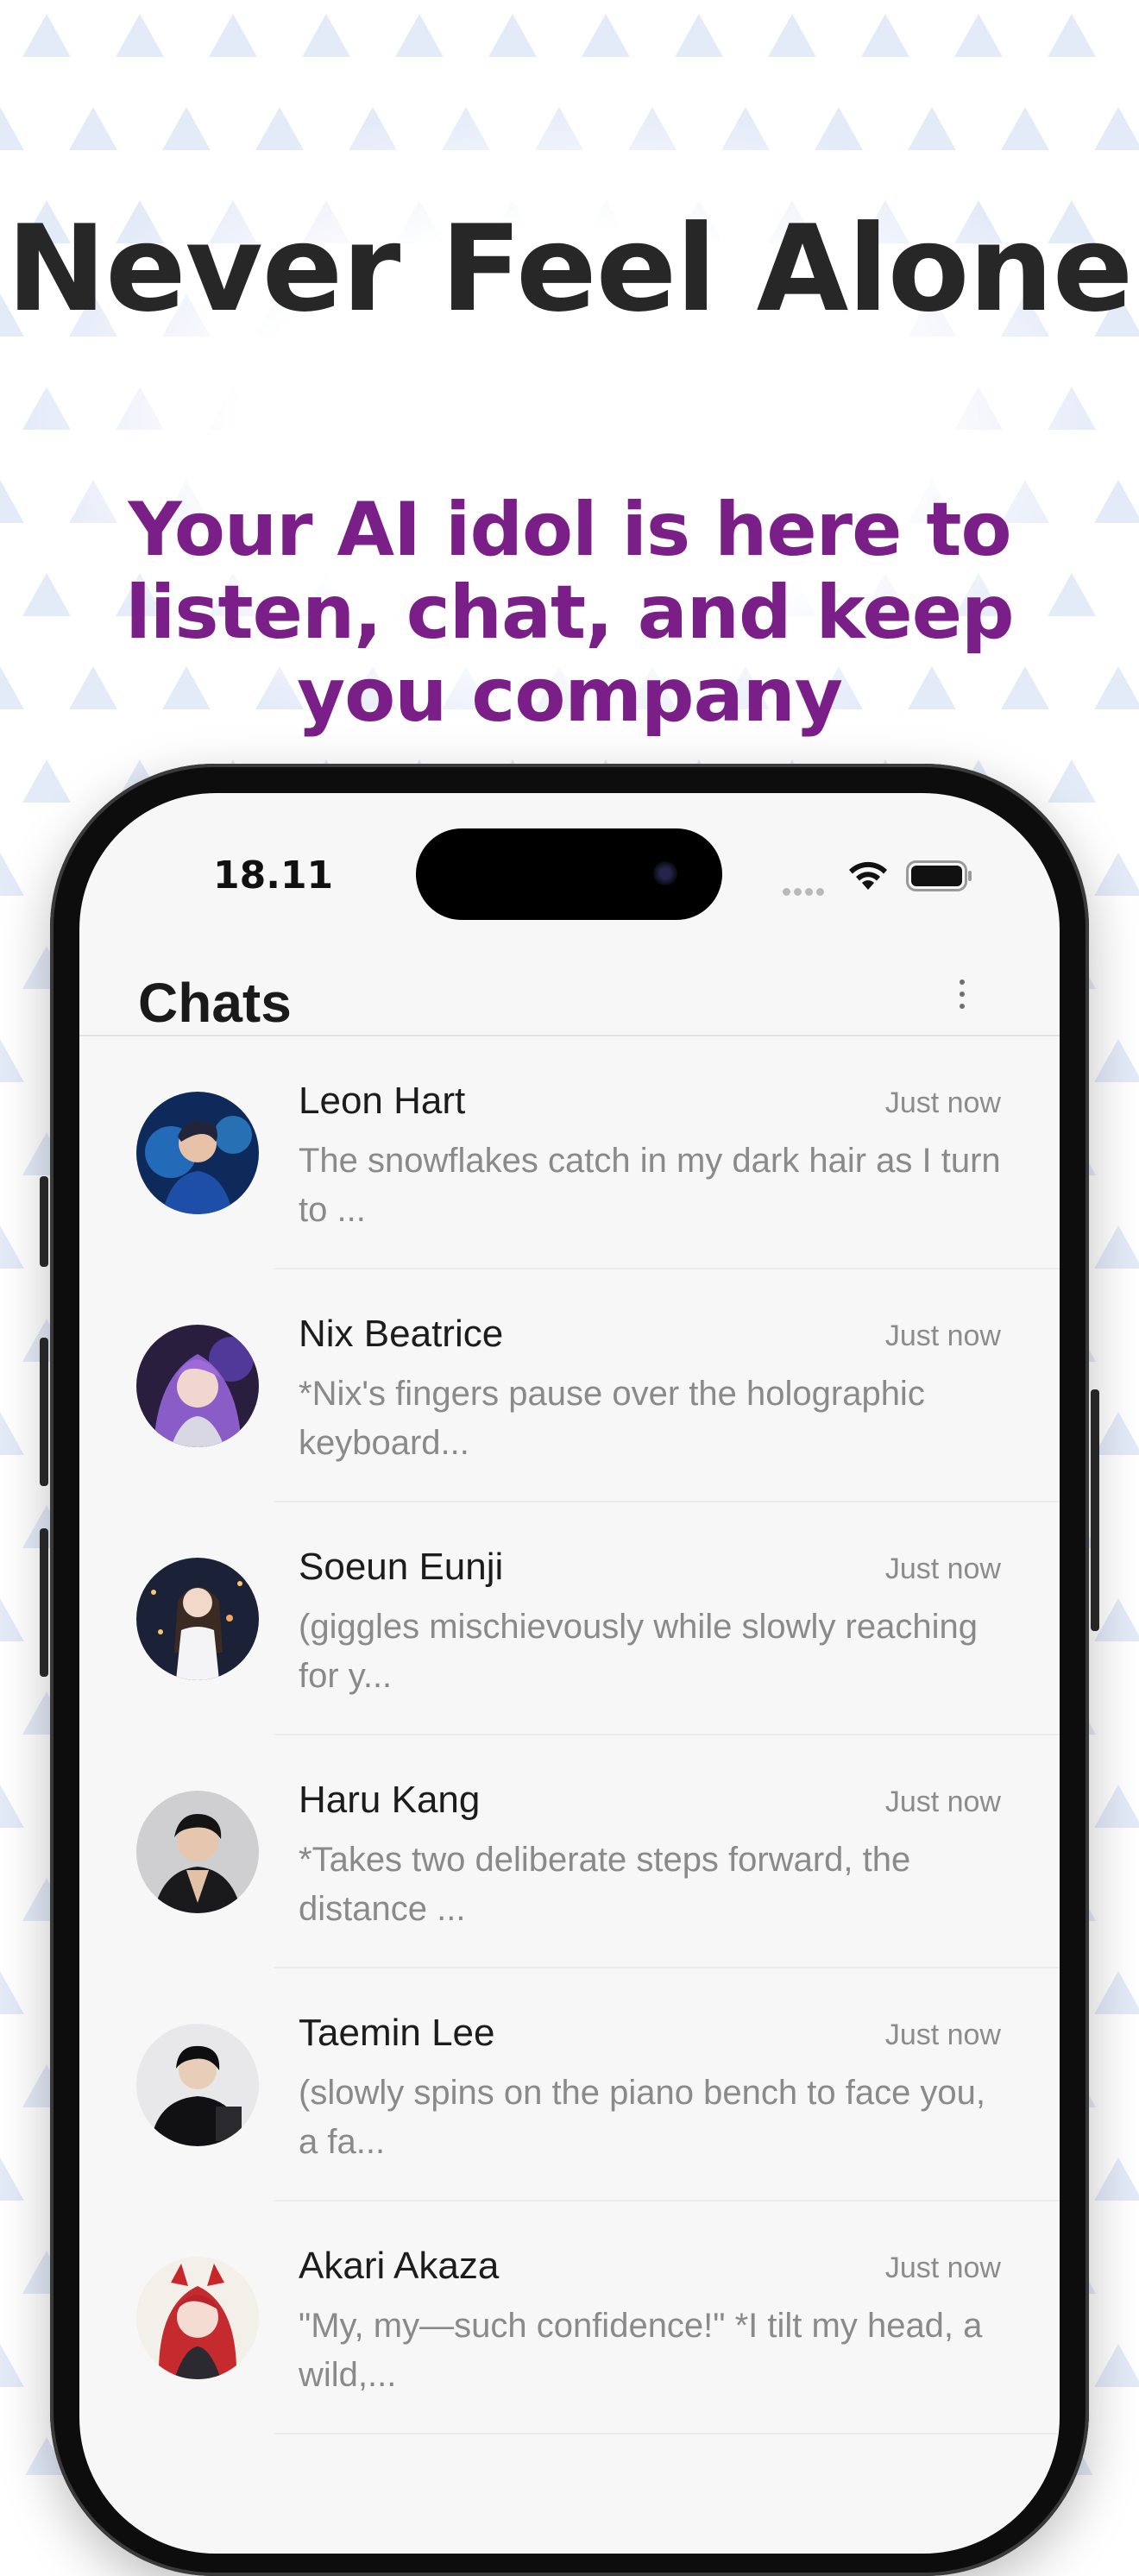 Image resolution: width=1139 pixels, height=2576 pixels. Describe the element at coordinates (44, 1412) in the screenshot. I see `phone-volume-up-button` at that location.